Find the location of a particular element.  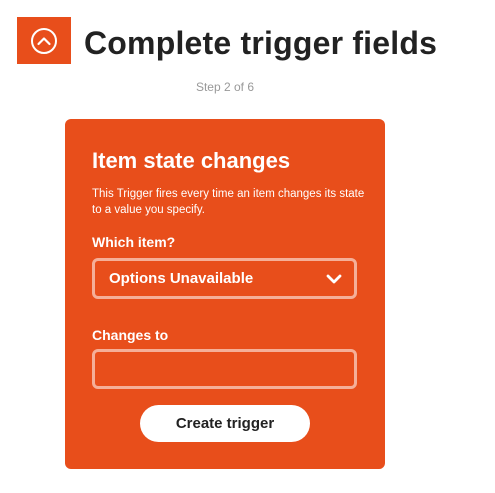

which-item-select: Options Unavailable is located at coordinates (224, 278).